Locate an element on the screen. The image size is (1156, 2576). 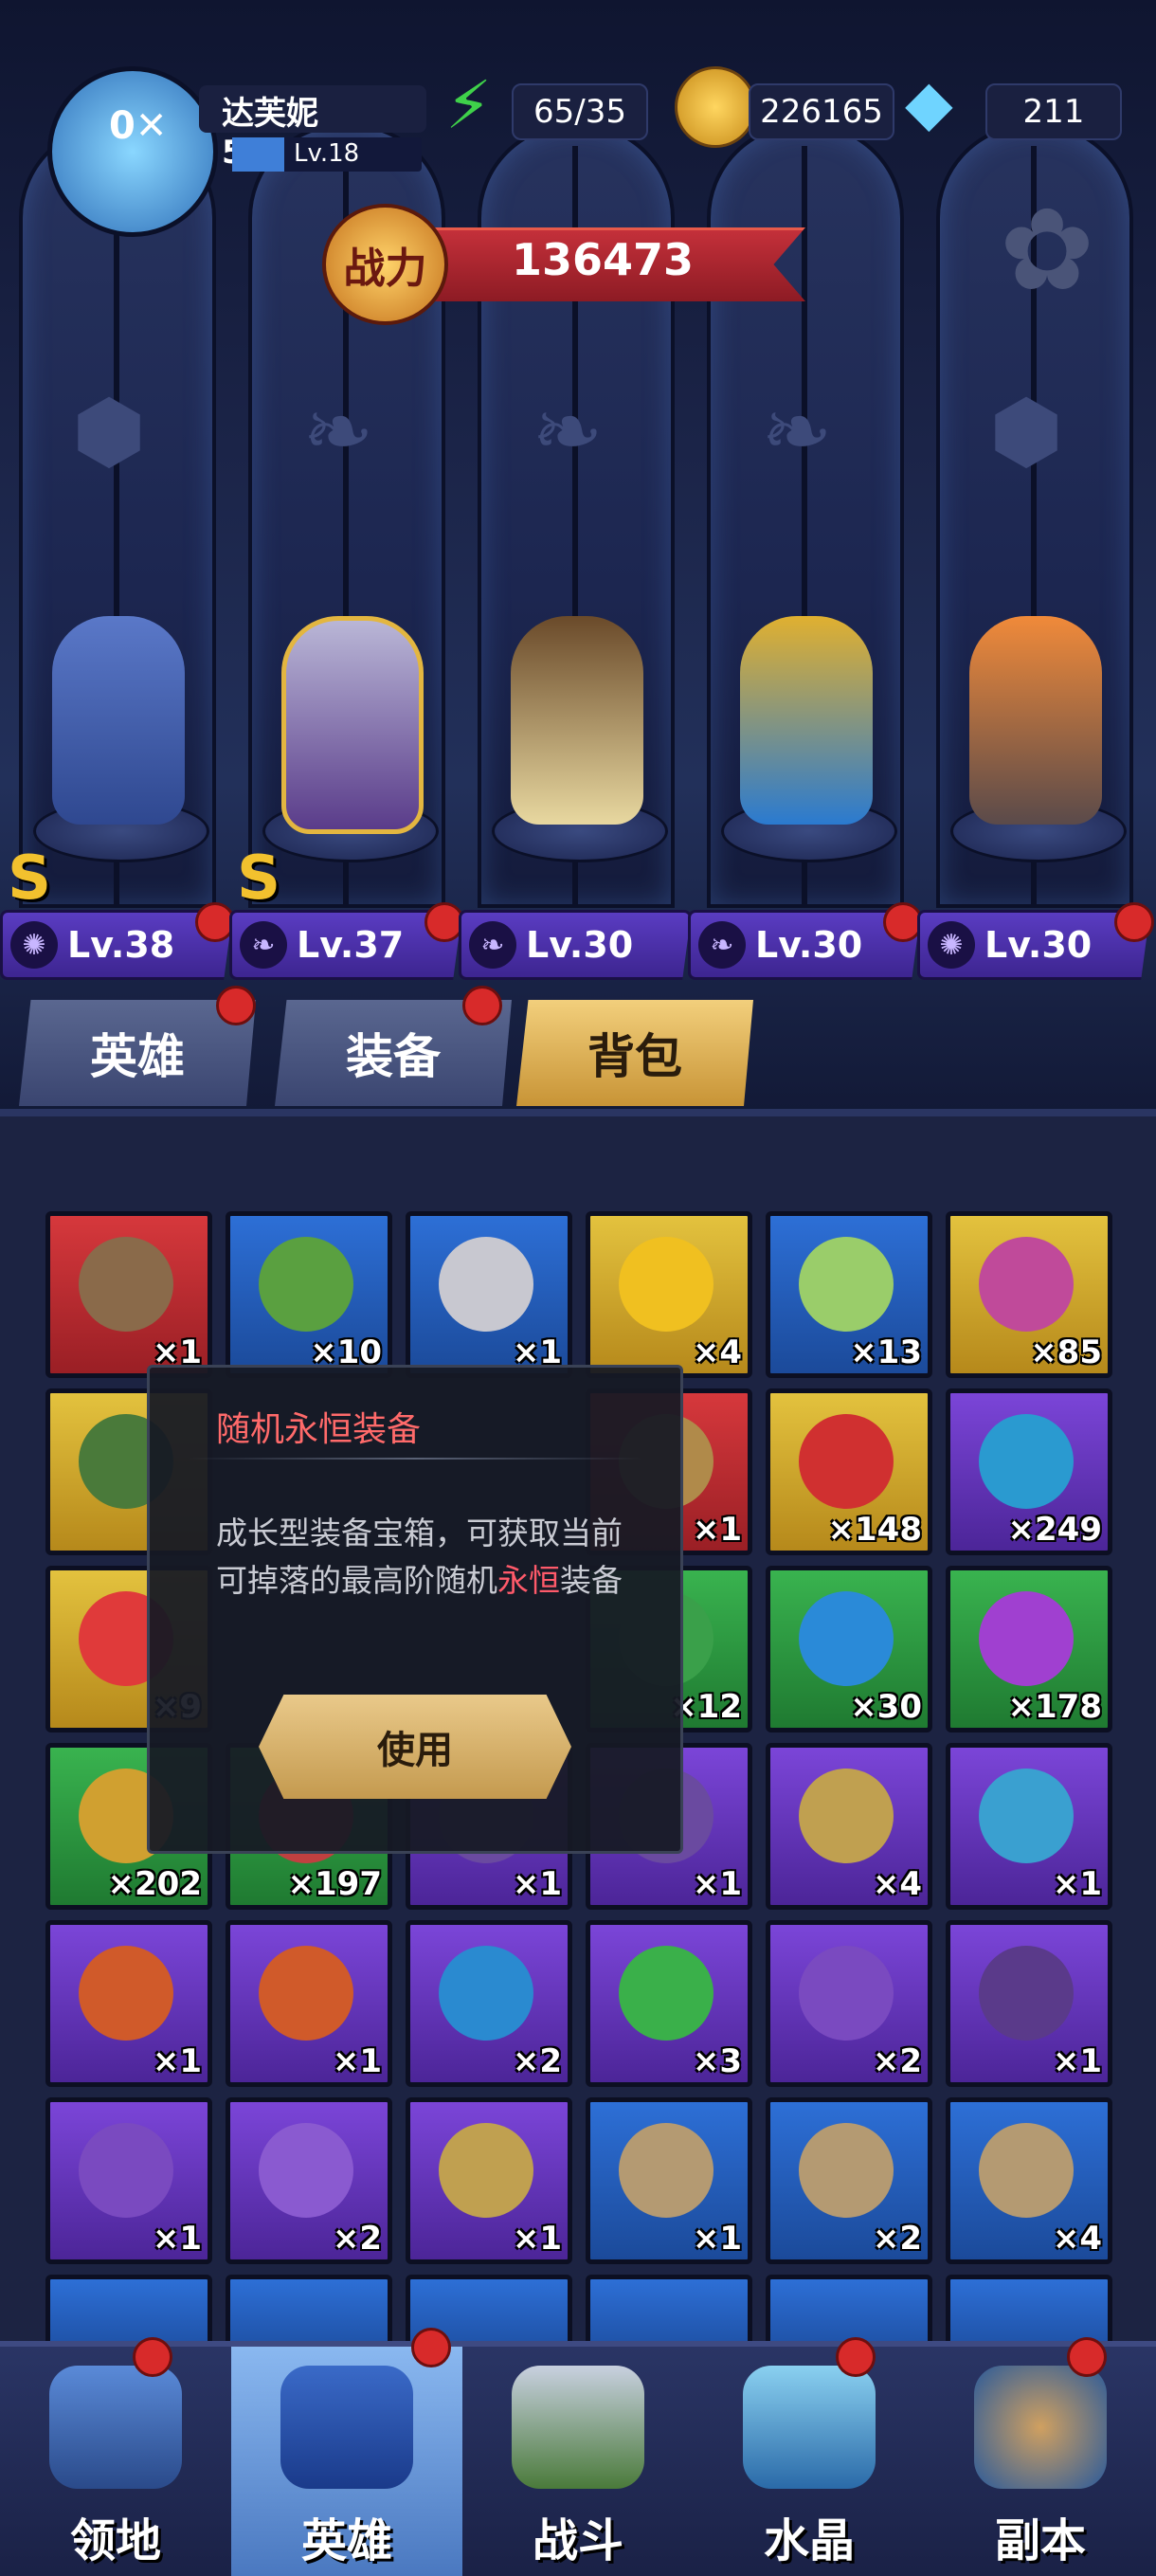
inventory-slot: ×85 is located at coordinates (1029, 1294).